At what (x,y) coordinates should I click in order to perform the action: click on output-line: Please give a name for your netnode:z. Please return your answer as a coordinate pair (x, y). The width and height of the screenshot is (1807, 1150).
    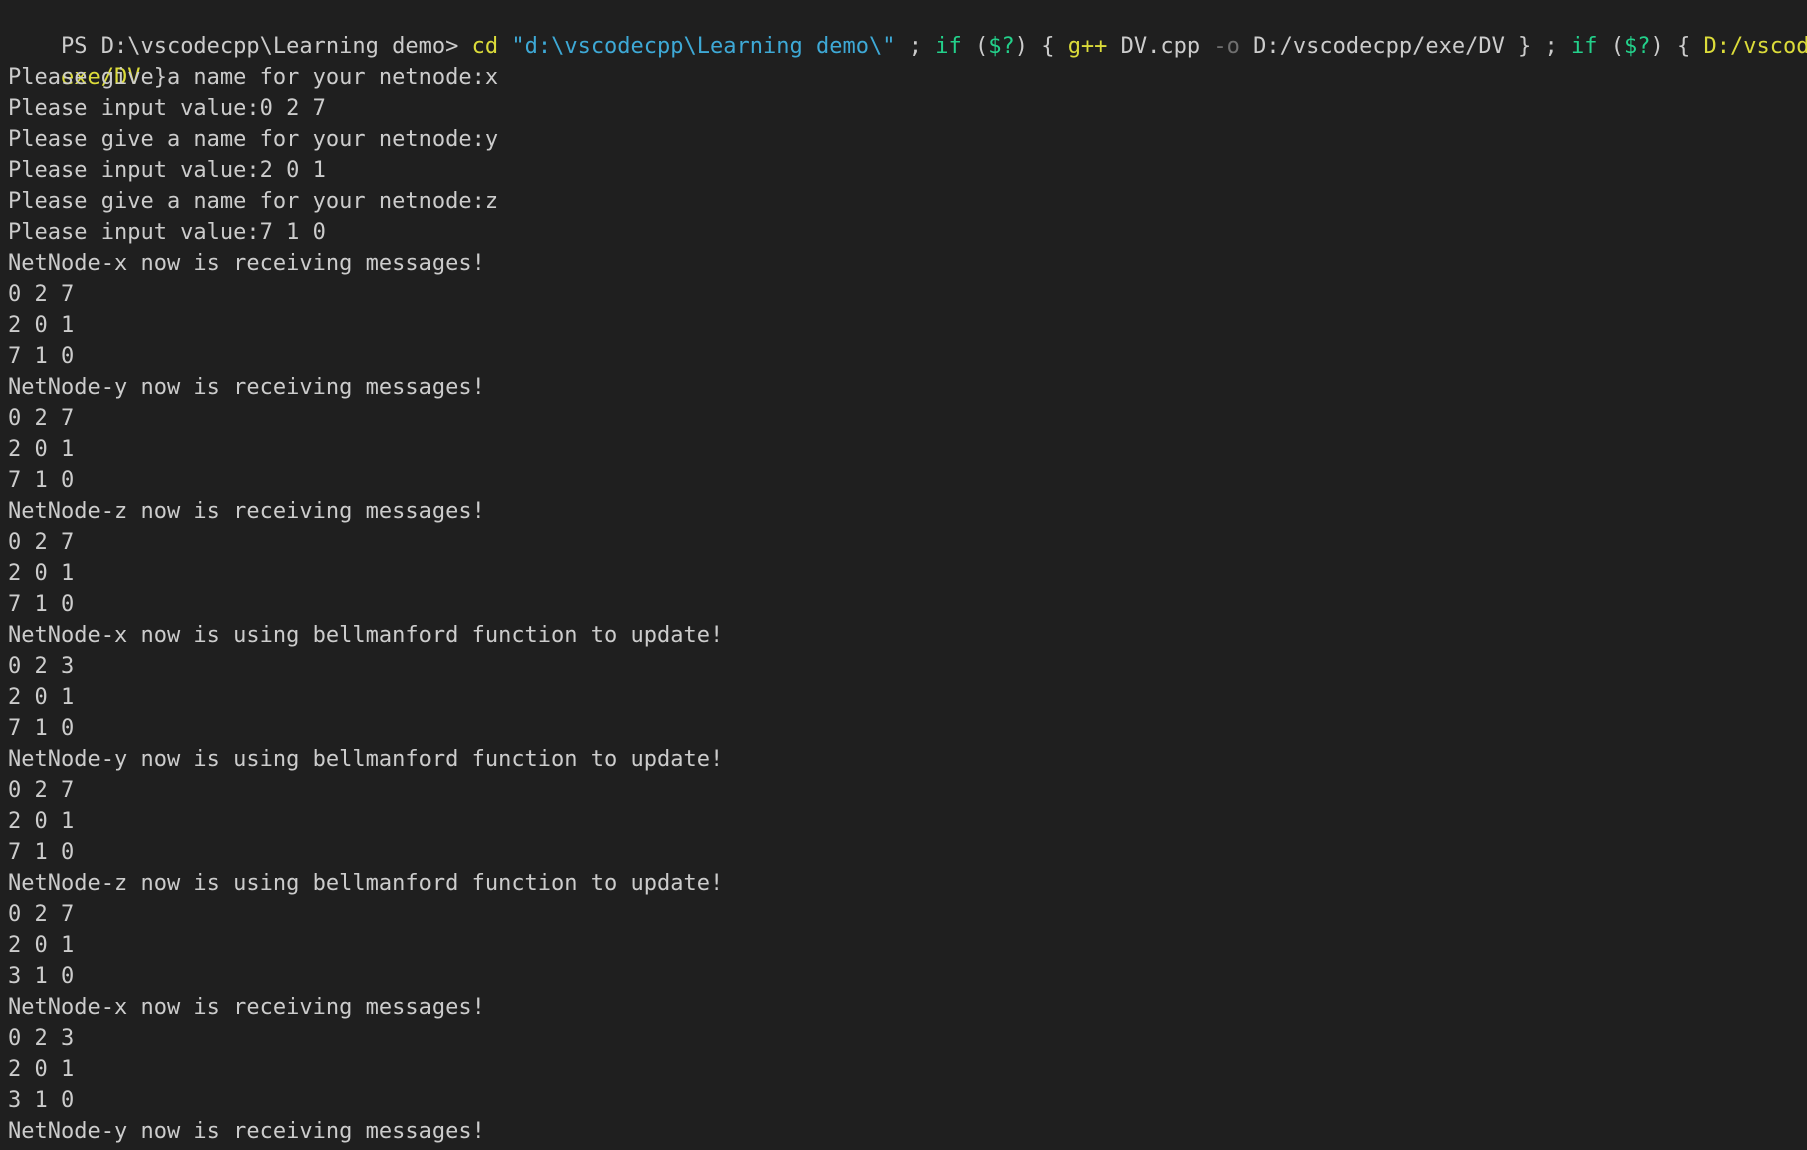
    Looking at the image, I should click on (253, 201).